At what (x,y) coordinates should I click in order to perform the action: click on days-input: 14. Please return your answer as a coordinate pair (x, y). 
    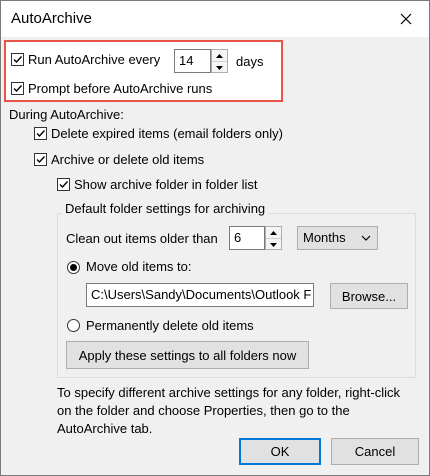
    Looking at the image, I should click on (192, 61).